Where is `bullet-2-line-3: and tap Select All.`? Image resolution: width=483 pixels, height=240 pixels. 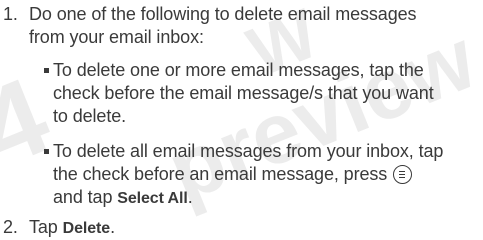
bullet-2-line-3: and tap Select All. is located at coordinates (268, 198).